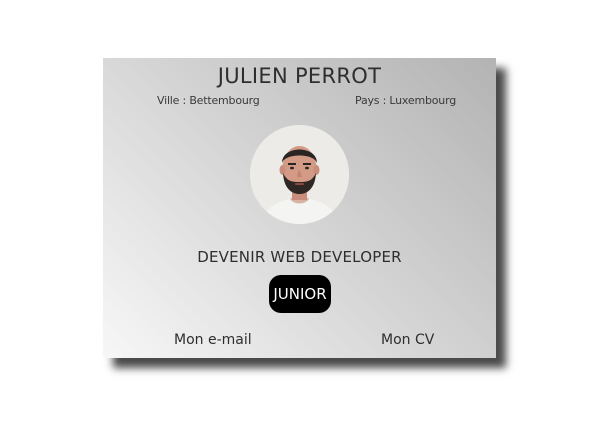 Image resolution: width=605 pixels, height=431 pixels. Describe the element at coordinates (299, 257) in the screenshot. I see `profile-headline: DEVENIR WEB DEVELOPER` at that location.